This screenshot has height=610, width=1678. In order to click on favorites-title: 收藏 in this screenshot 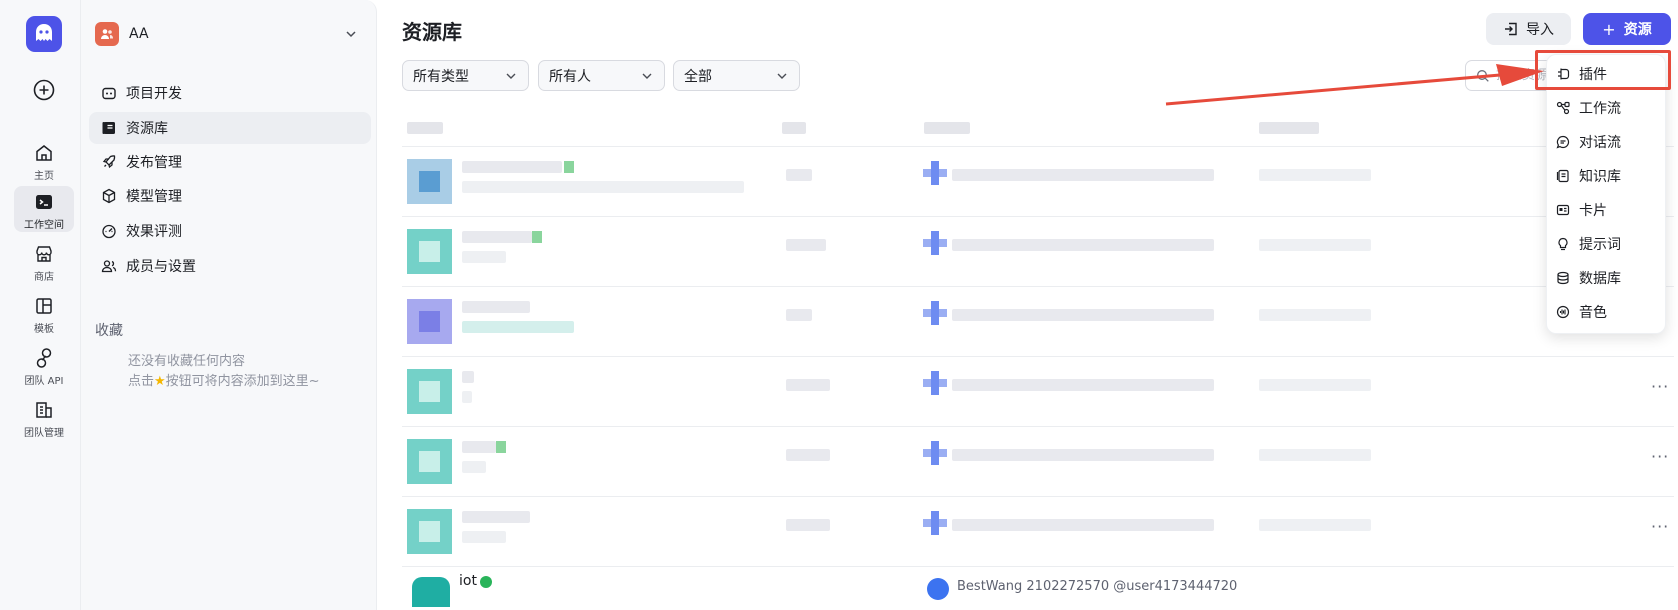, I will do `click(109, 331)`.